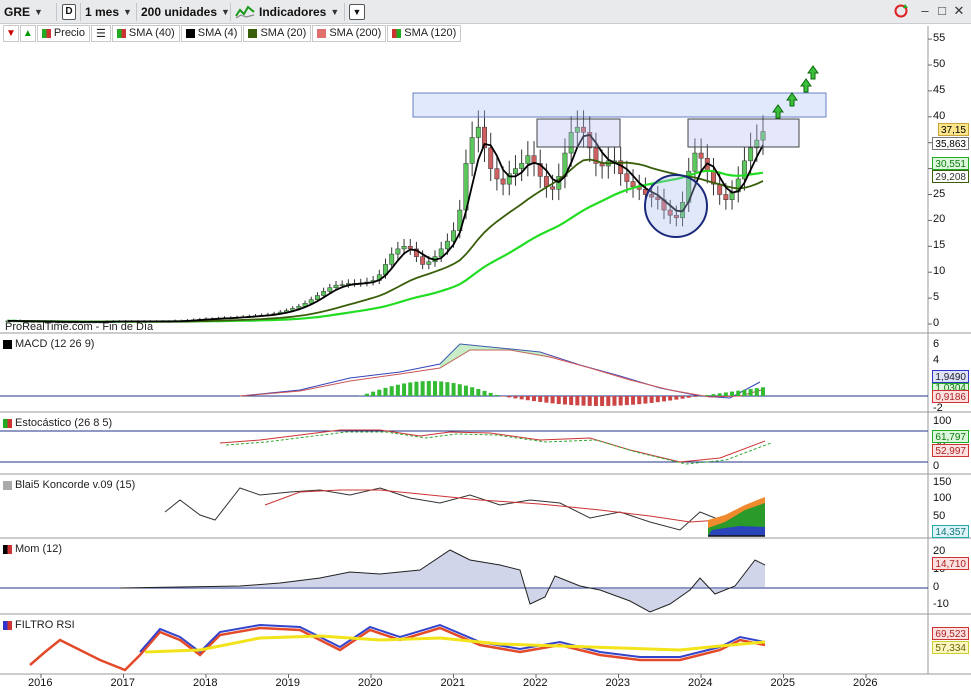 The width and height of the screenshot is (971, 691). What do you see at coordinates (64, 423) in the screenshot?
I see `stoch-label: Estocástico (26 8 5)` at bounding box center [64, 423].